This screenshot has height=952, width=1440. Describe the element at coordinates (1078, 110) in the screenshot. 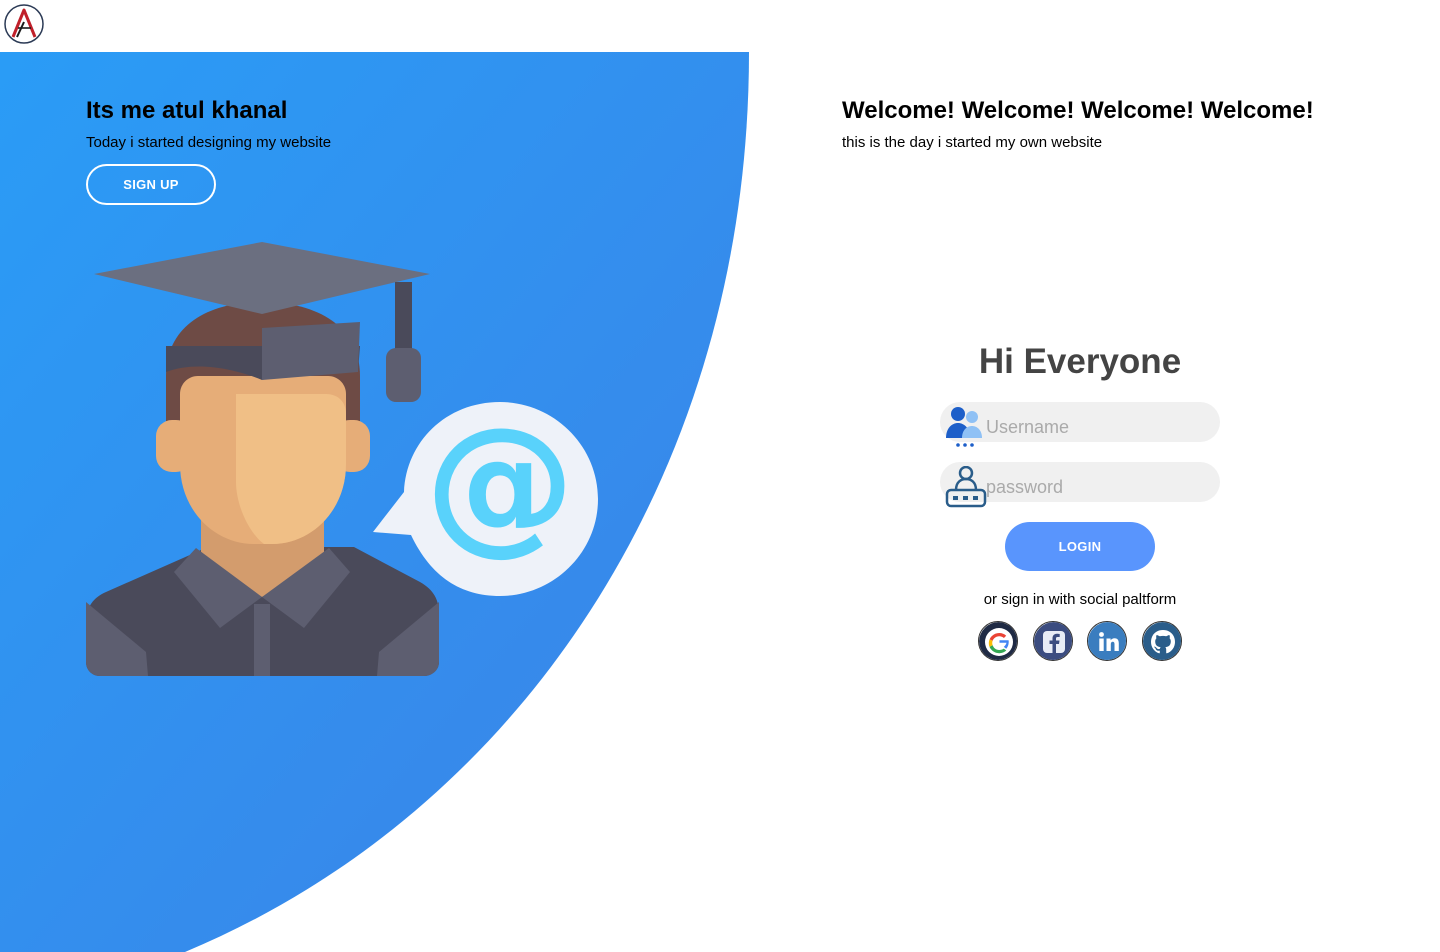

I see `right-panel-title: Welcome! Welcome! Welcome! Welcome!` at that location.